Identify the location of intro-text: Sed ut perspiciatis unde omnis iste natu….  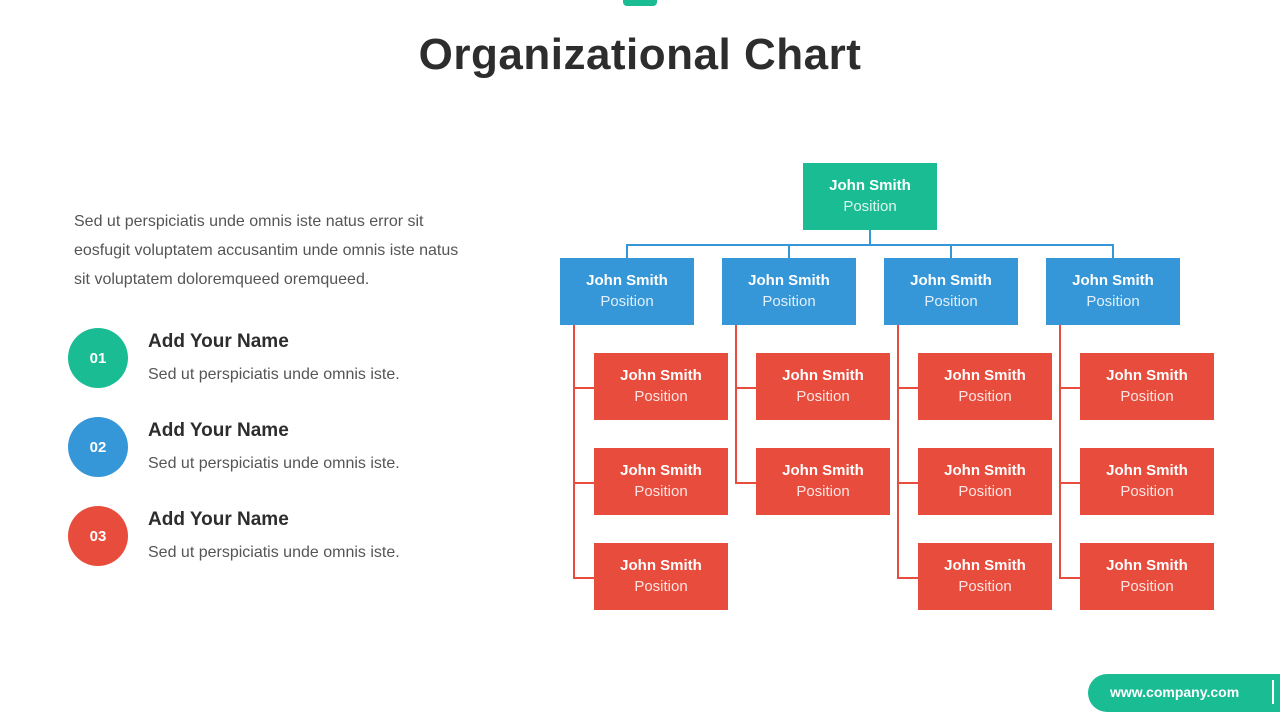
(266, 250).